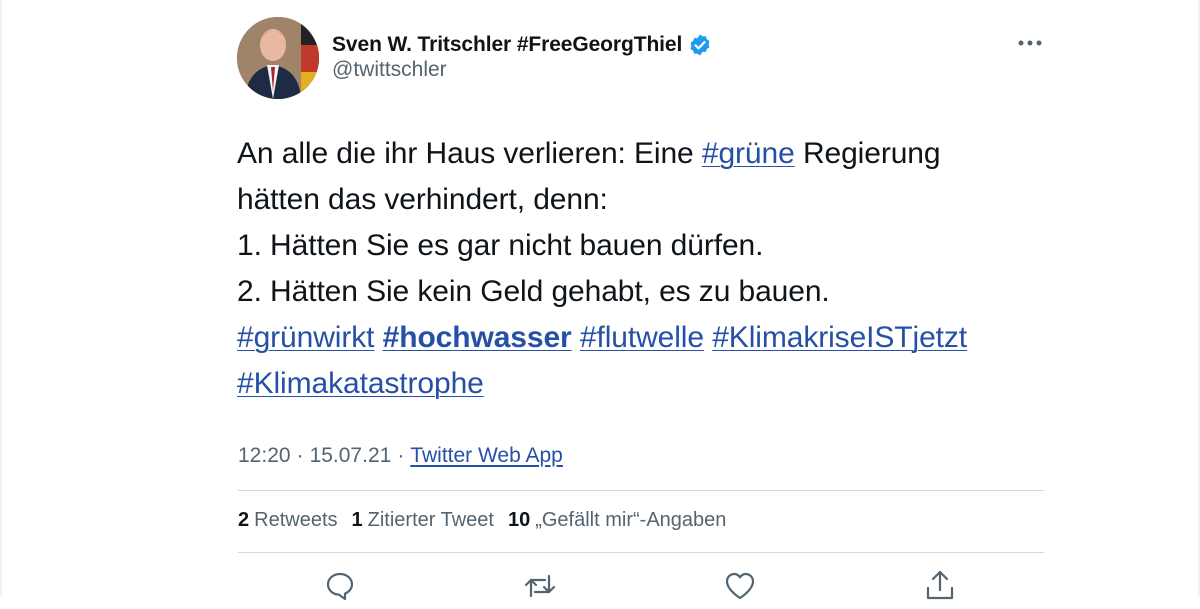 The width and height of the screenshot is (1200, 609). What do you see at coordinates (500, 245) in the screenshot?
I see `tweet-text-line-3: 1. Hätten Sie es gar nicht bauen dürfen.` at bounding box center [500, 245].